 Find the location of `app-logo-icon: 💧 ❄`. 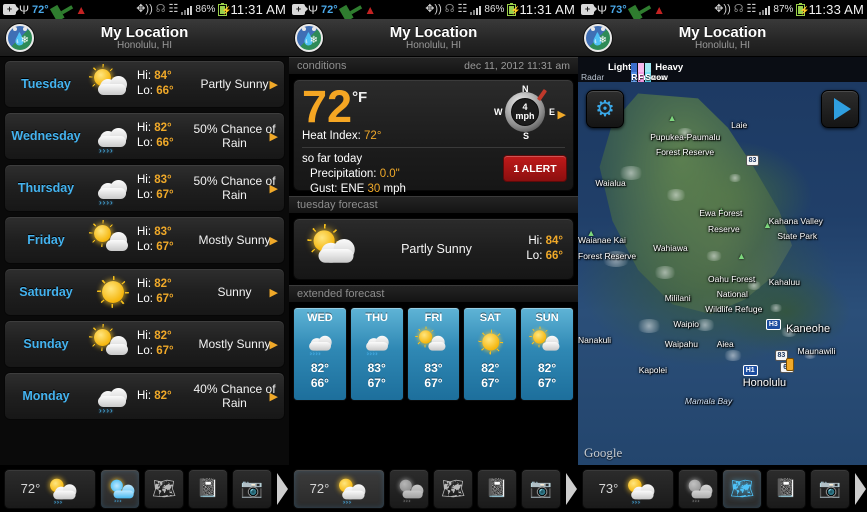

app-logo-icon: 💧 ❄ is located at coordinates (309, 37).